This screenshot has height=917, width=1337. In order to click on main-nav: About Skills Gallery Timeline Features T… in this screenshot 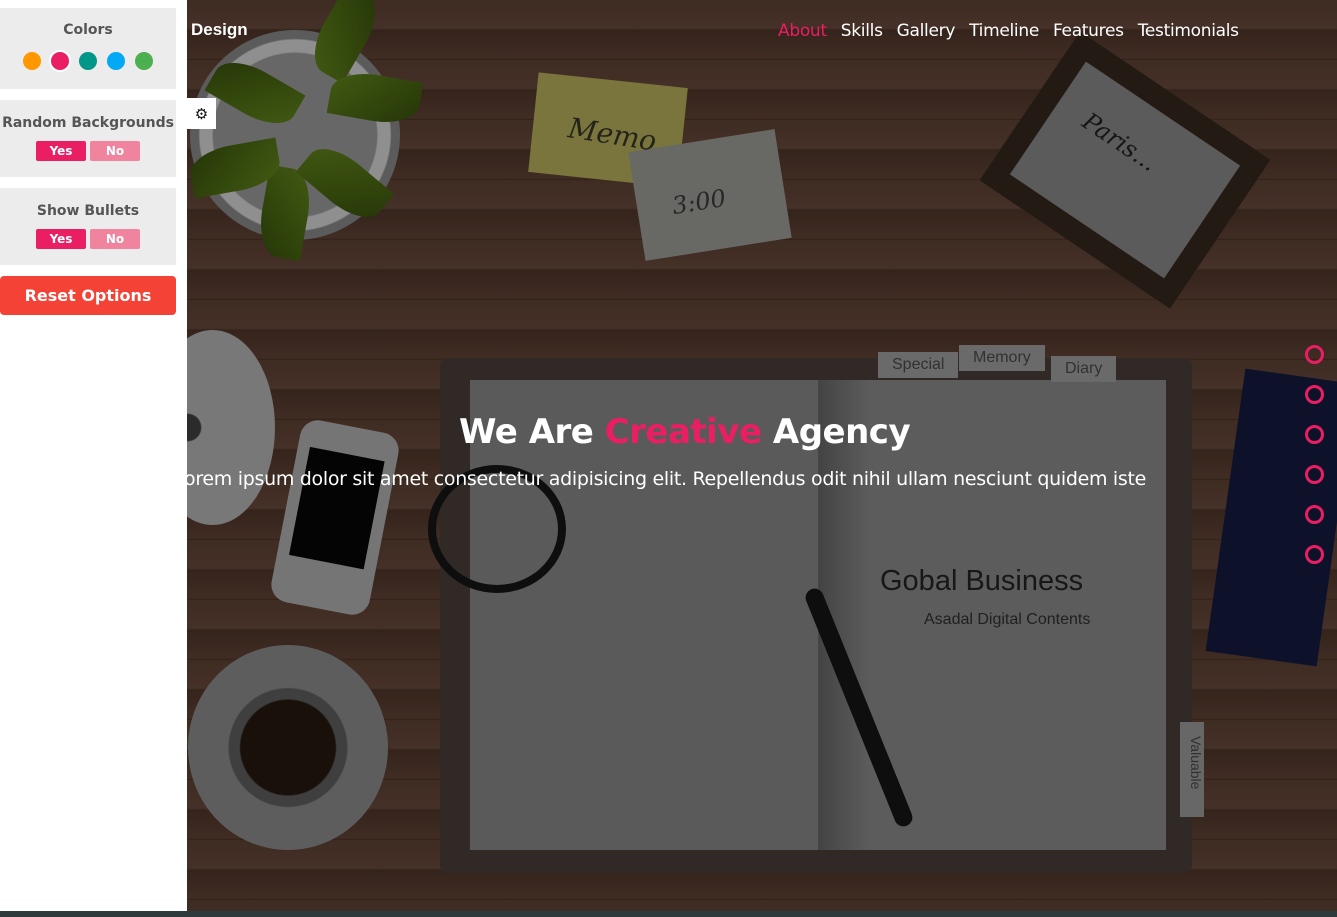, I will do `click(1008, 31)`.